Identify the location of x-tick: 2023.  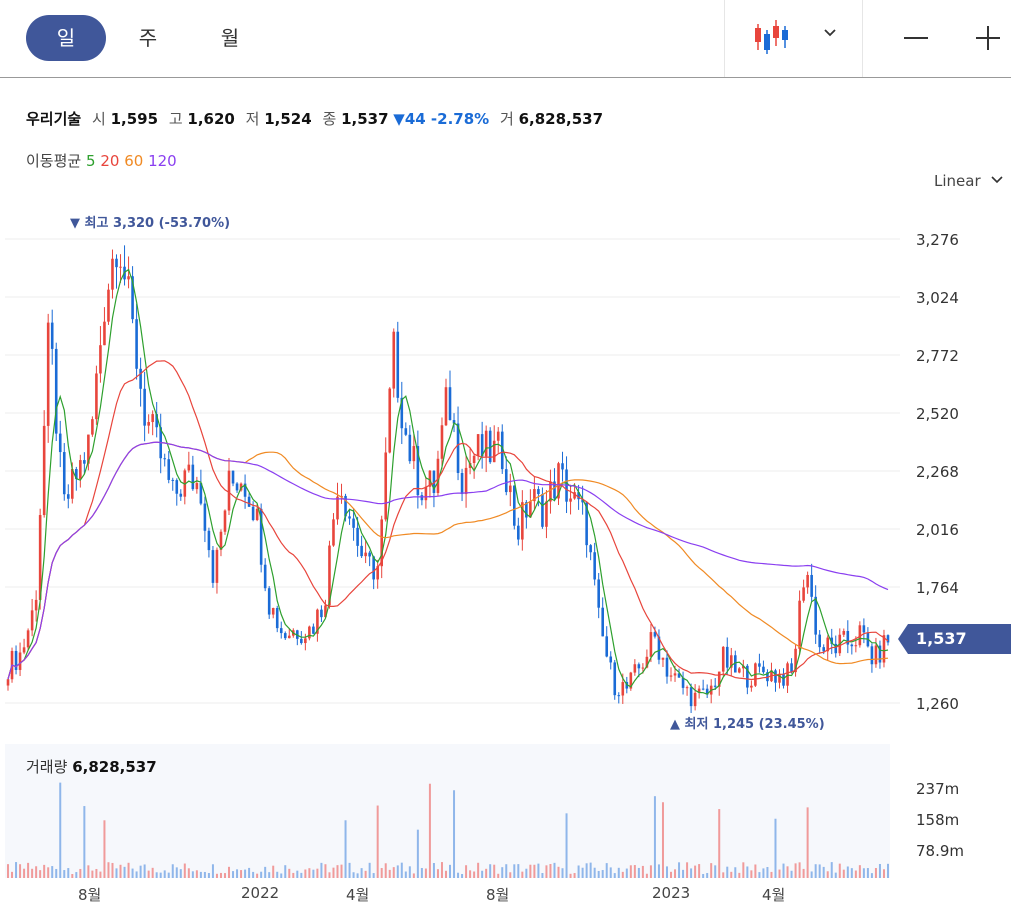
(671, 893).